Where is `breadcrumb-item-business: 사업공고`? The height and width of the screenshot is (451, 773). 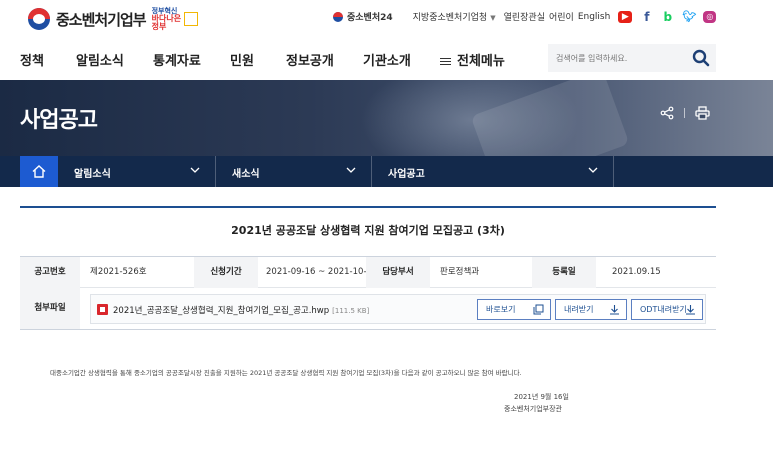
breadcrumb-item-business: 사업공고 is located at coordinates (493, 171).